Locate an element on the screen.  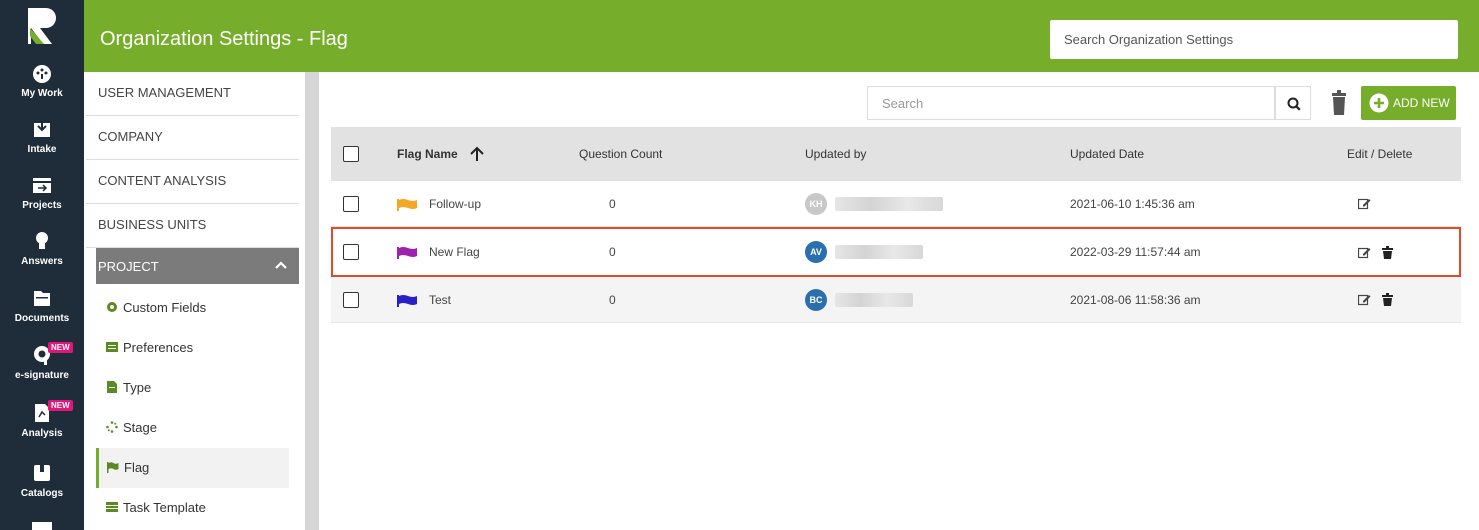
search-icon is located at coordinates (1294, 104).